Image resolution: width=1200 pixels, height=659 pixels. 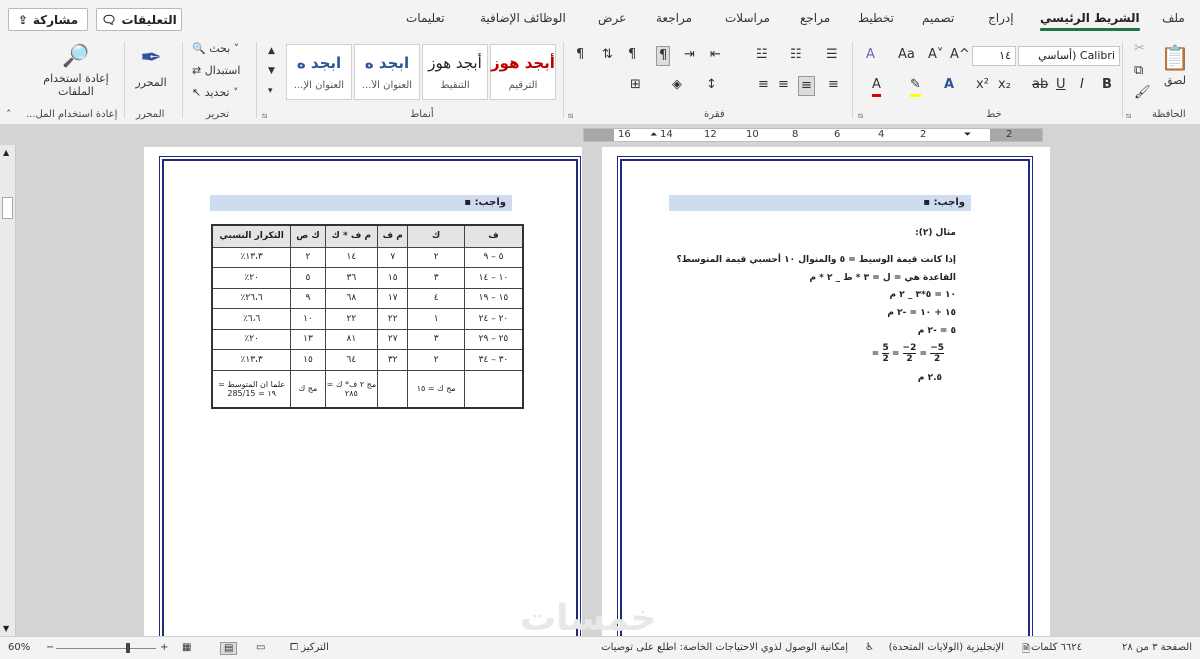 What do you see at coordinates (1061, 85) in the screenshot?
I see `underline-button: U` at bounding box center [1061, 85].